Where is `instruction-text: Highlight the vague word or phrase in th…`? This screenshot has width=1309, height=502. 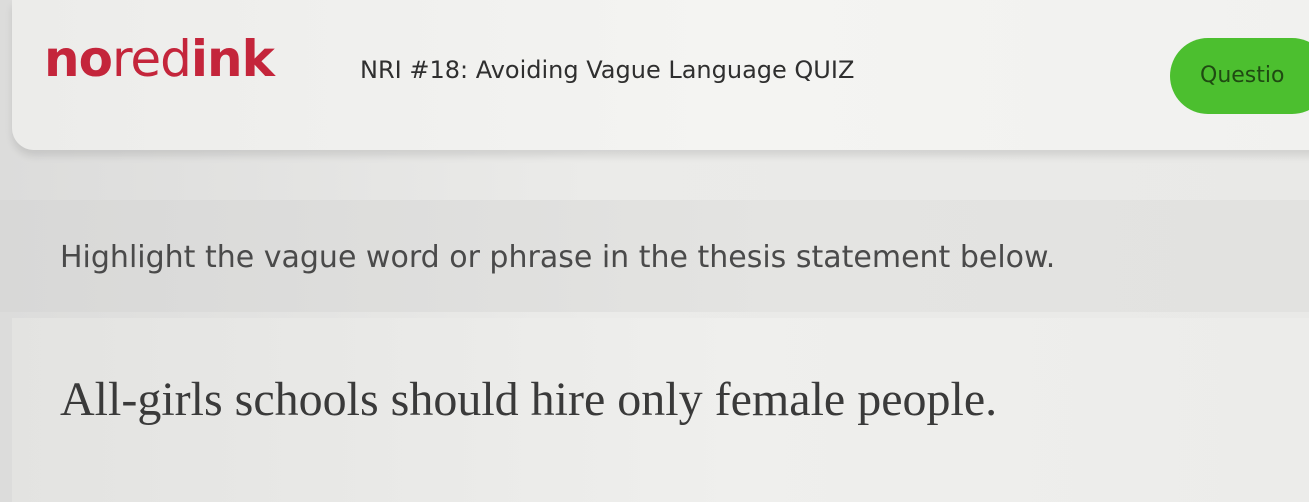 instruction-text: Highlight the vague word or phrase in th… is located at coordinates (558, 257).